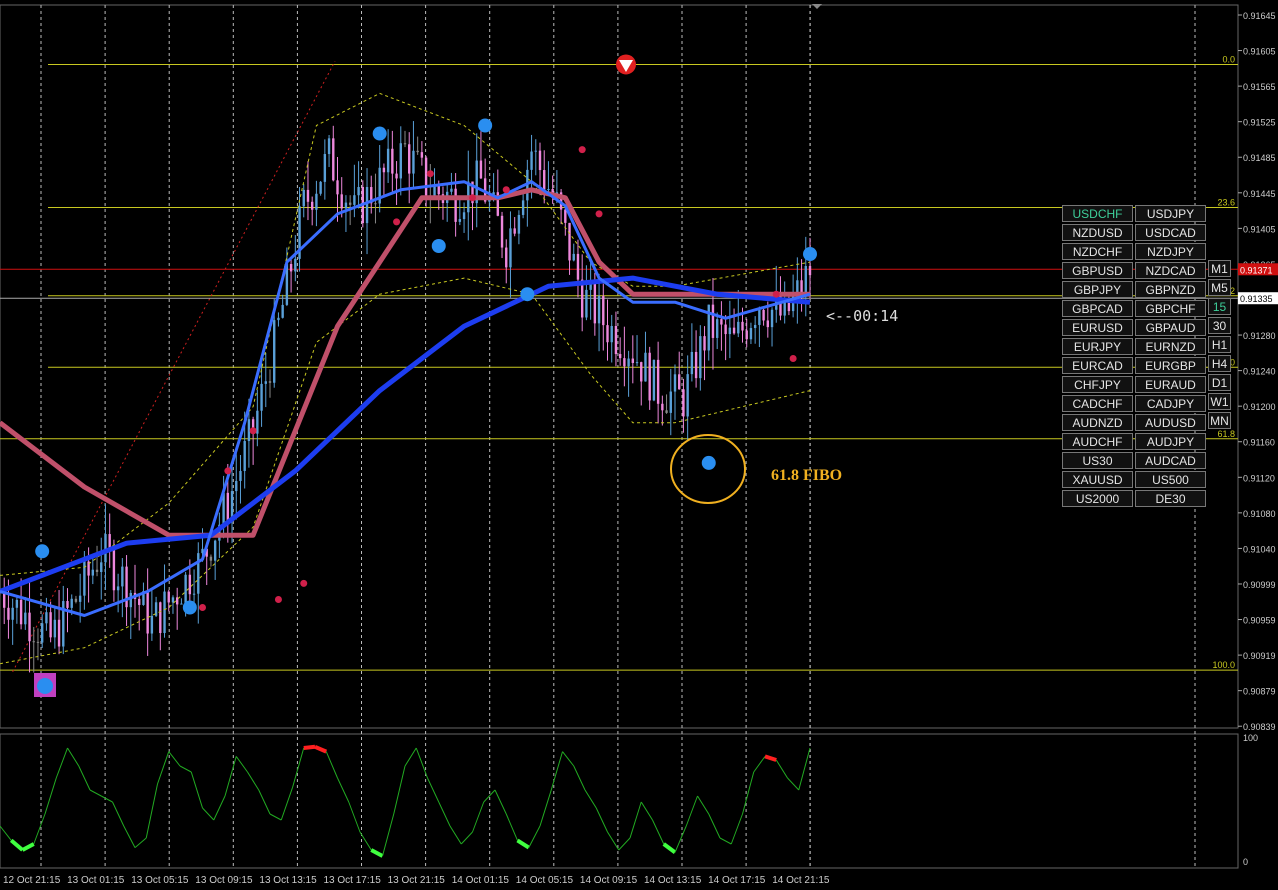  Describe the element at coordinates (1219, 363) in the screenshot. I see `timeframe-button-h4: H4` at that location.